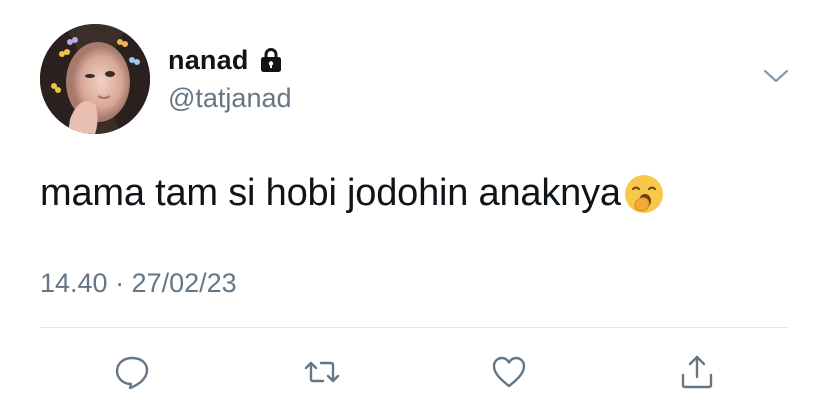 Image resolution: width=828 pixels, height=417 pixels. I want to click on heart-icon, so click(509, 372).